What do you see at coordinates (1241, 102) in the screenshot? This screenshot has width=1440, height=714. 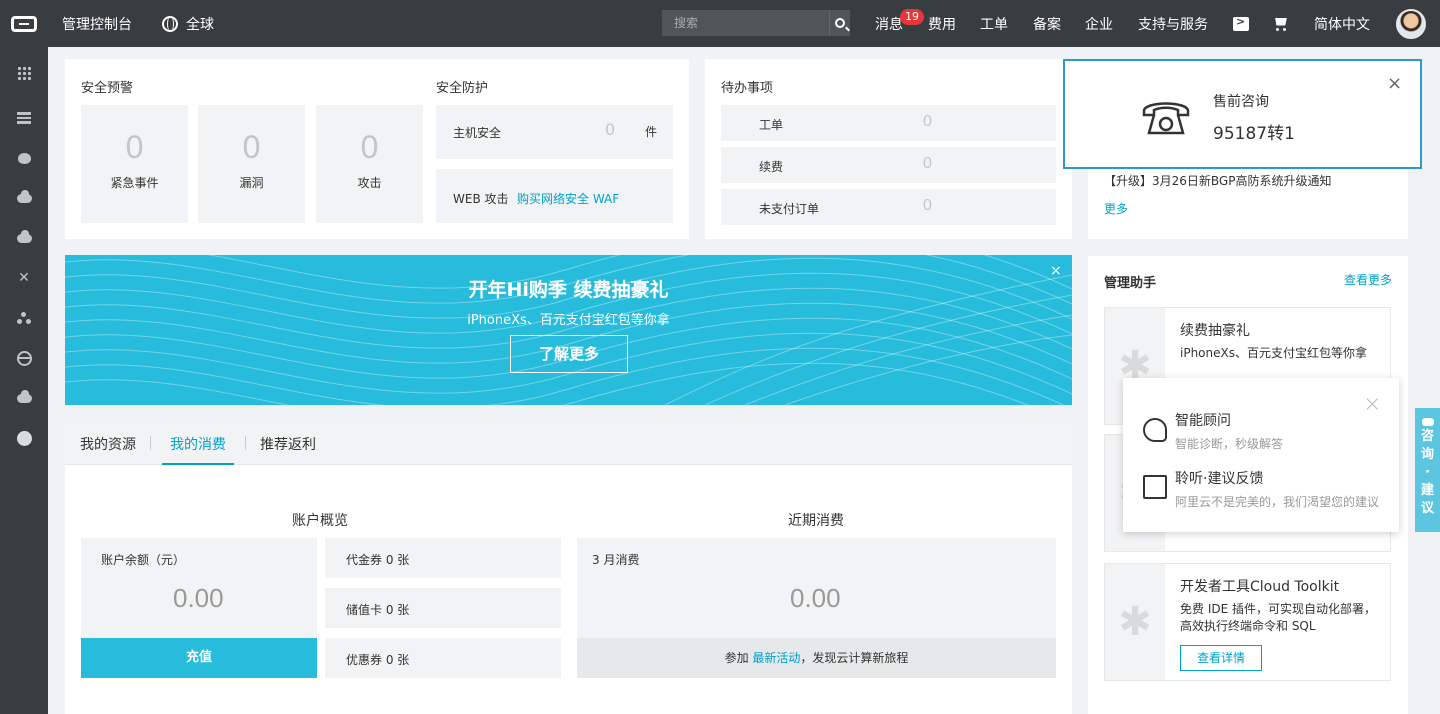 I see `presale-title: 售前咨询` at bounding box center [1241, 102].